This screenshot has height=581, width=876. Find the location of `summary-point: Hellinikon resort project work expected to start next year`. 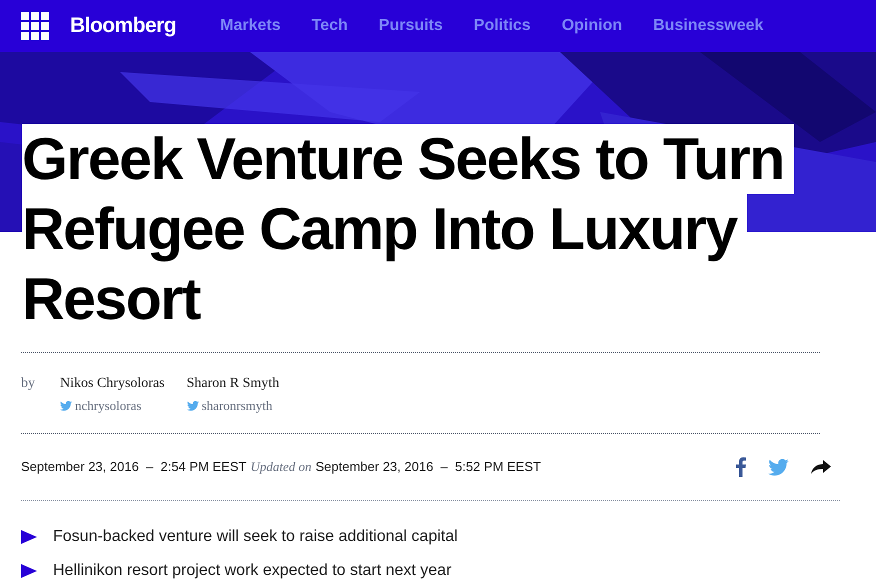

summary-point: Hellinikon resort project work expected to start next year is located at coordinates (252, 571).